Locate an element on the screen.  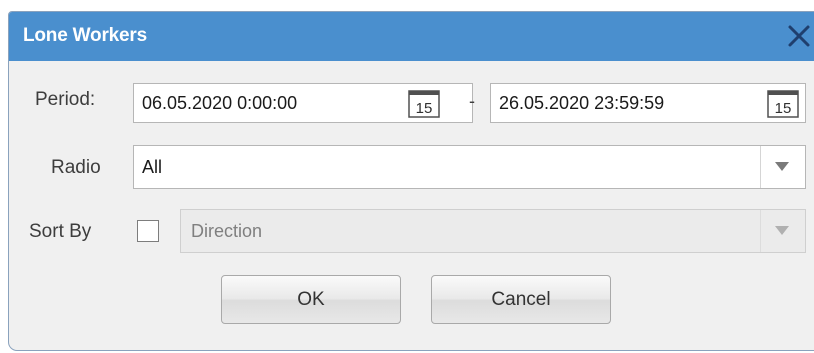
sort-by-selected-value: Direction is located at coordinates (227, 231).